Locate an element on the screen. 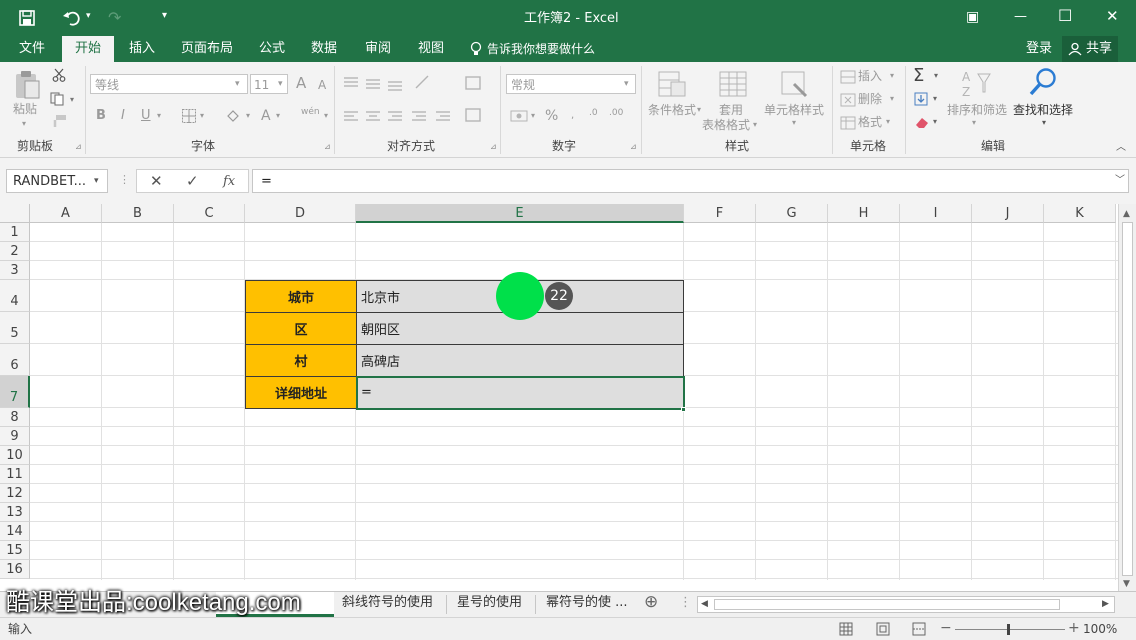 Image resolution: width=1136 pixels, height=640 pixels. enter-check-icon: ✓ is located at coordinates (192, 181).